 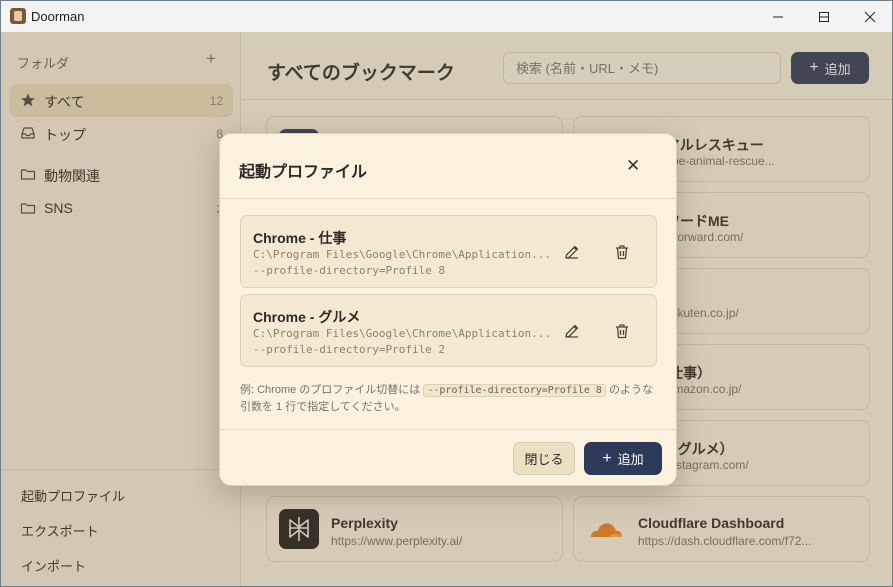 What do you see at coordinates (514, 390) in the screenshot?
I see `hint-code: --profile-directory=Profile 8` at bounding box center [514, 390].